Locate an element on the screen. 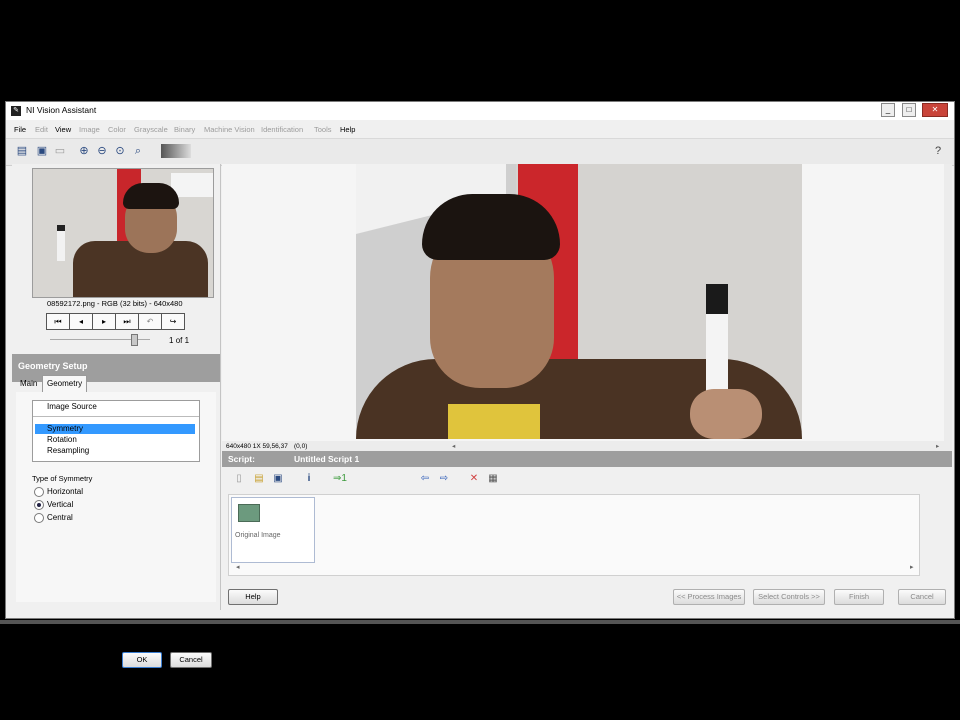  list-item-resampling: Resampling is located at coordinates (115, 451).